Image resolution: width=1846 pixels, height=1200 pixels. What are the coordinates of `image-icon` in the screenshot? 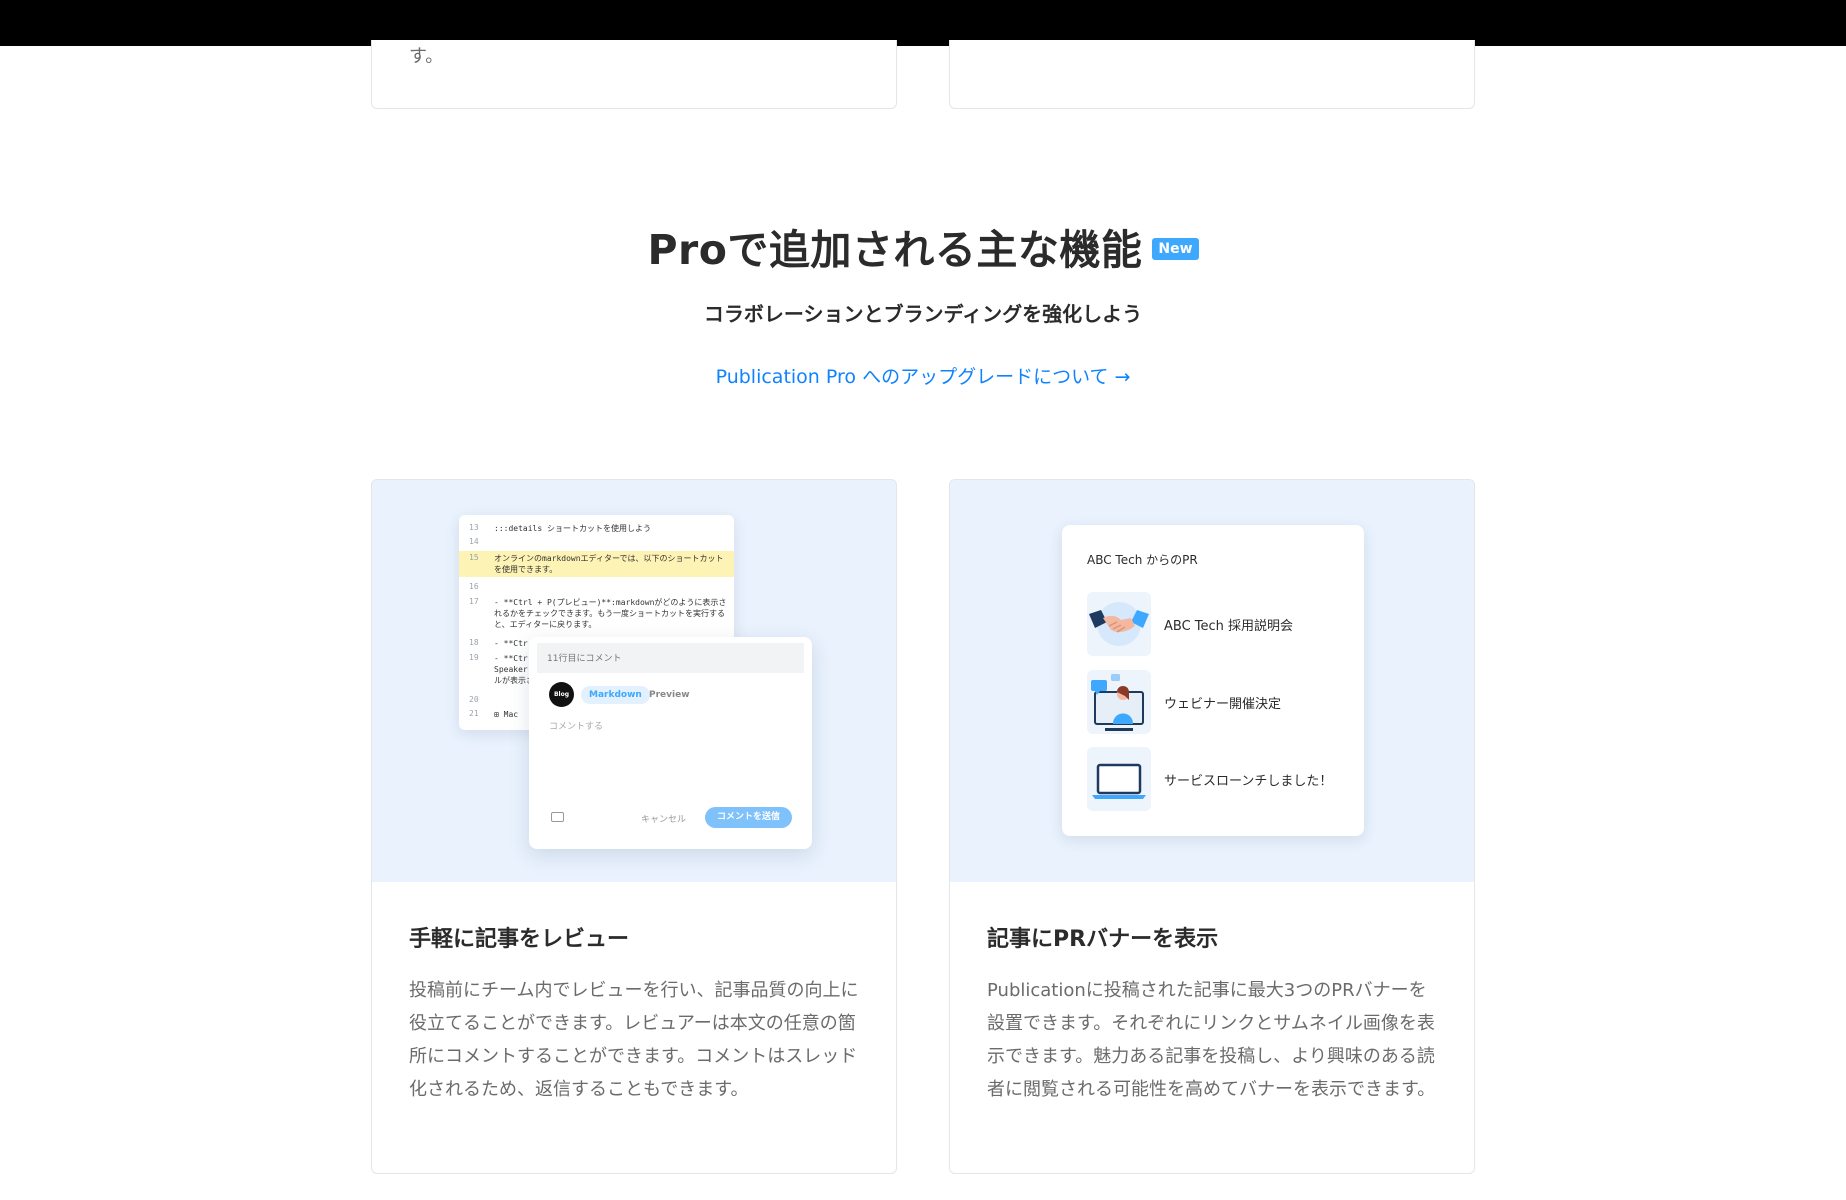 It's located at (557, 817).